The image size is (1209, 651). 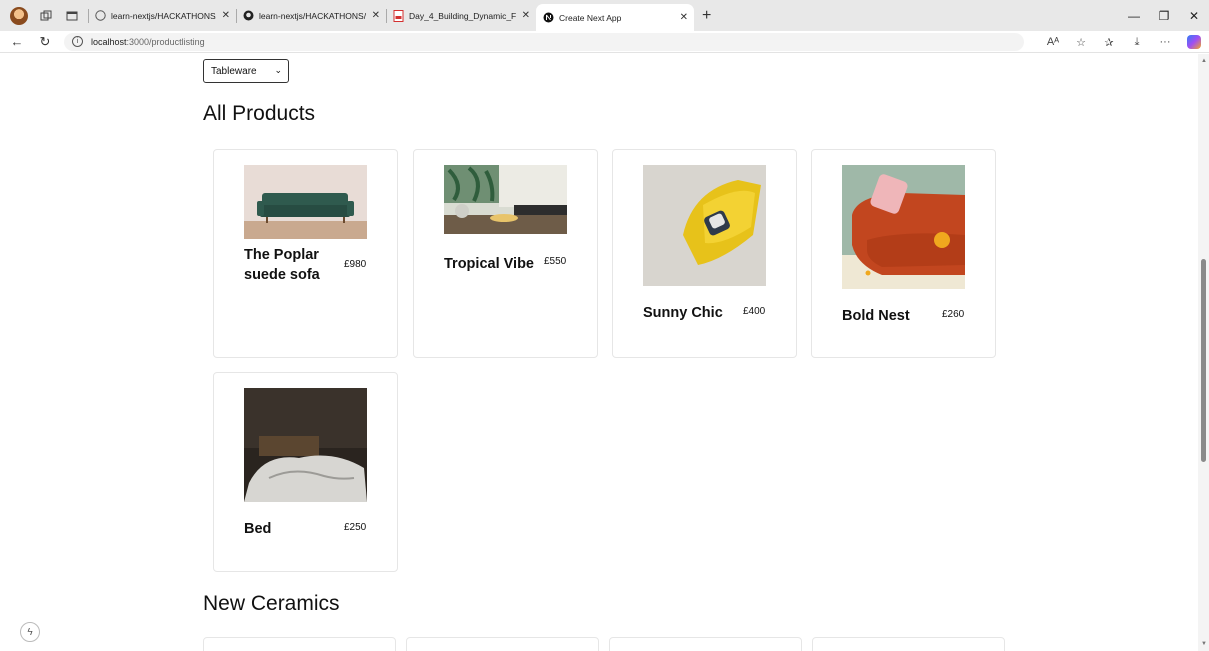 What do you see at coordinates (72, 16) in the screenshot?
I see `tab-actions-icon` at bounding box center [72, 16].